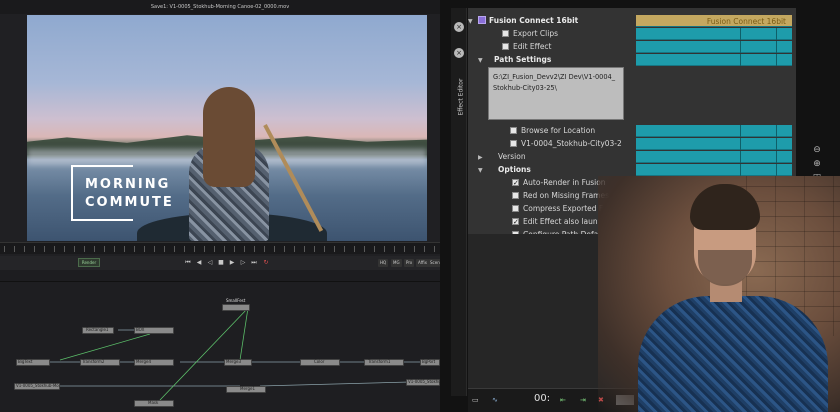 This screenshot has height=412, width=840. Describe the element at coordinates (817, 164) in the screenshot. I see `zoom-in-icon: ⊕` at that location.